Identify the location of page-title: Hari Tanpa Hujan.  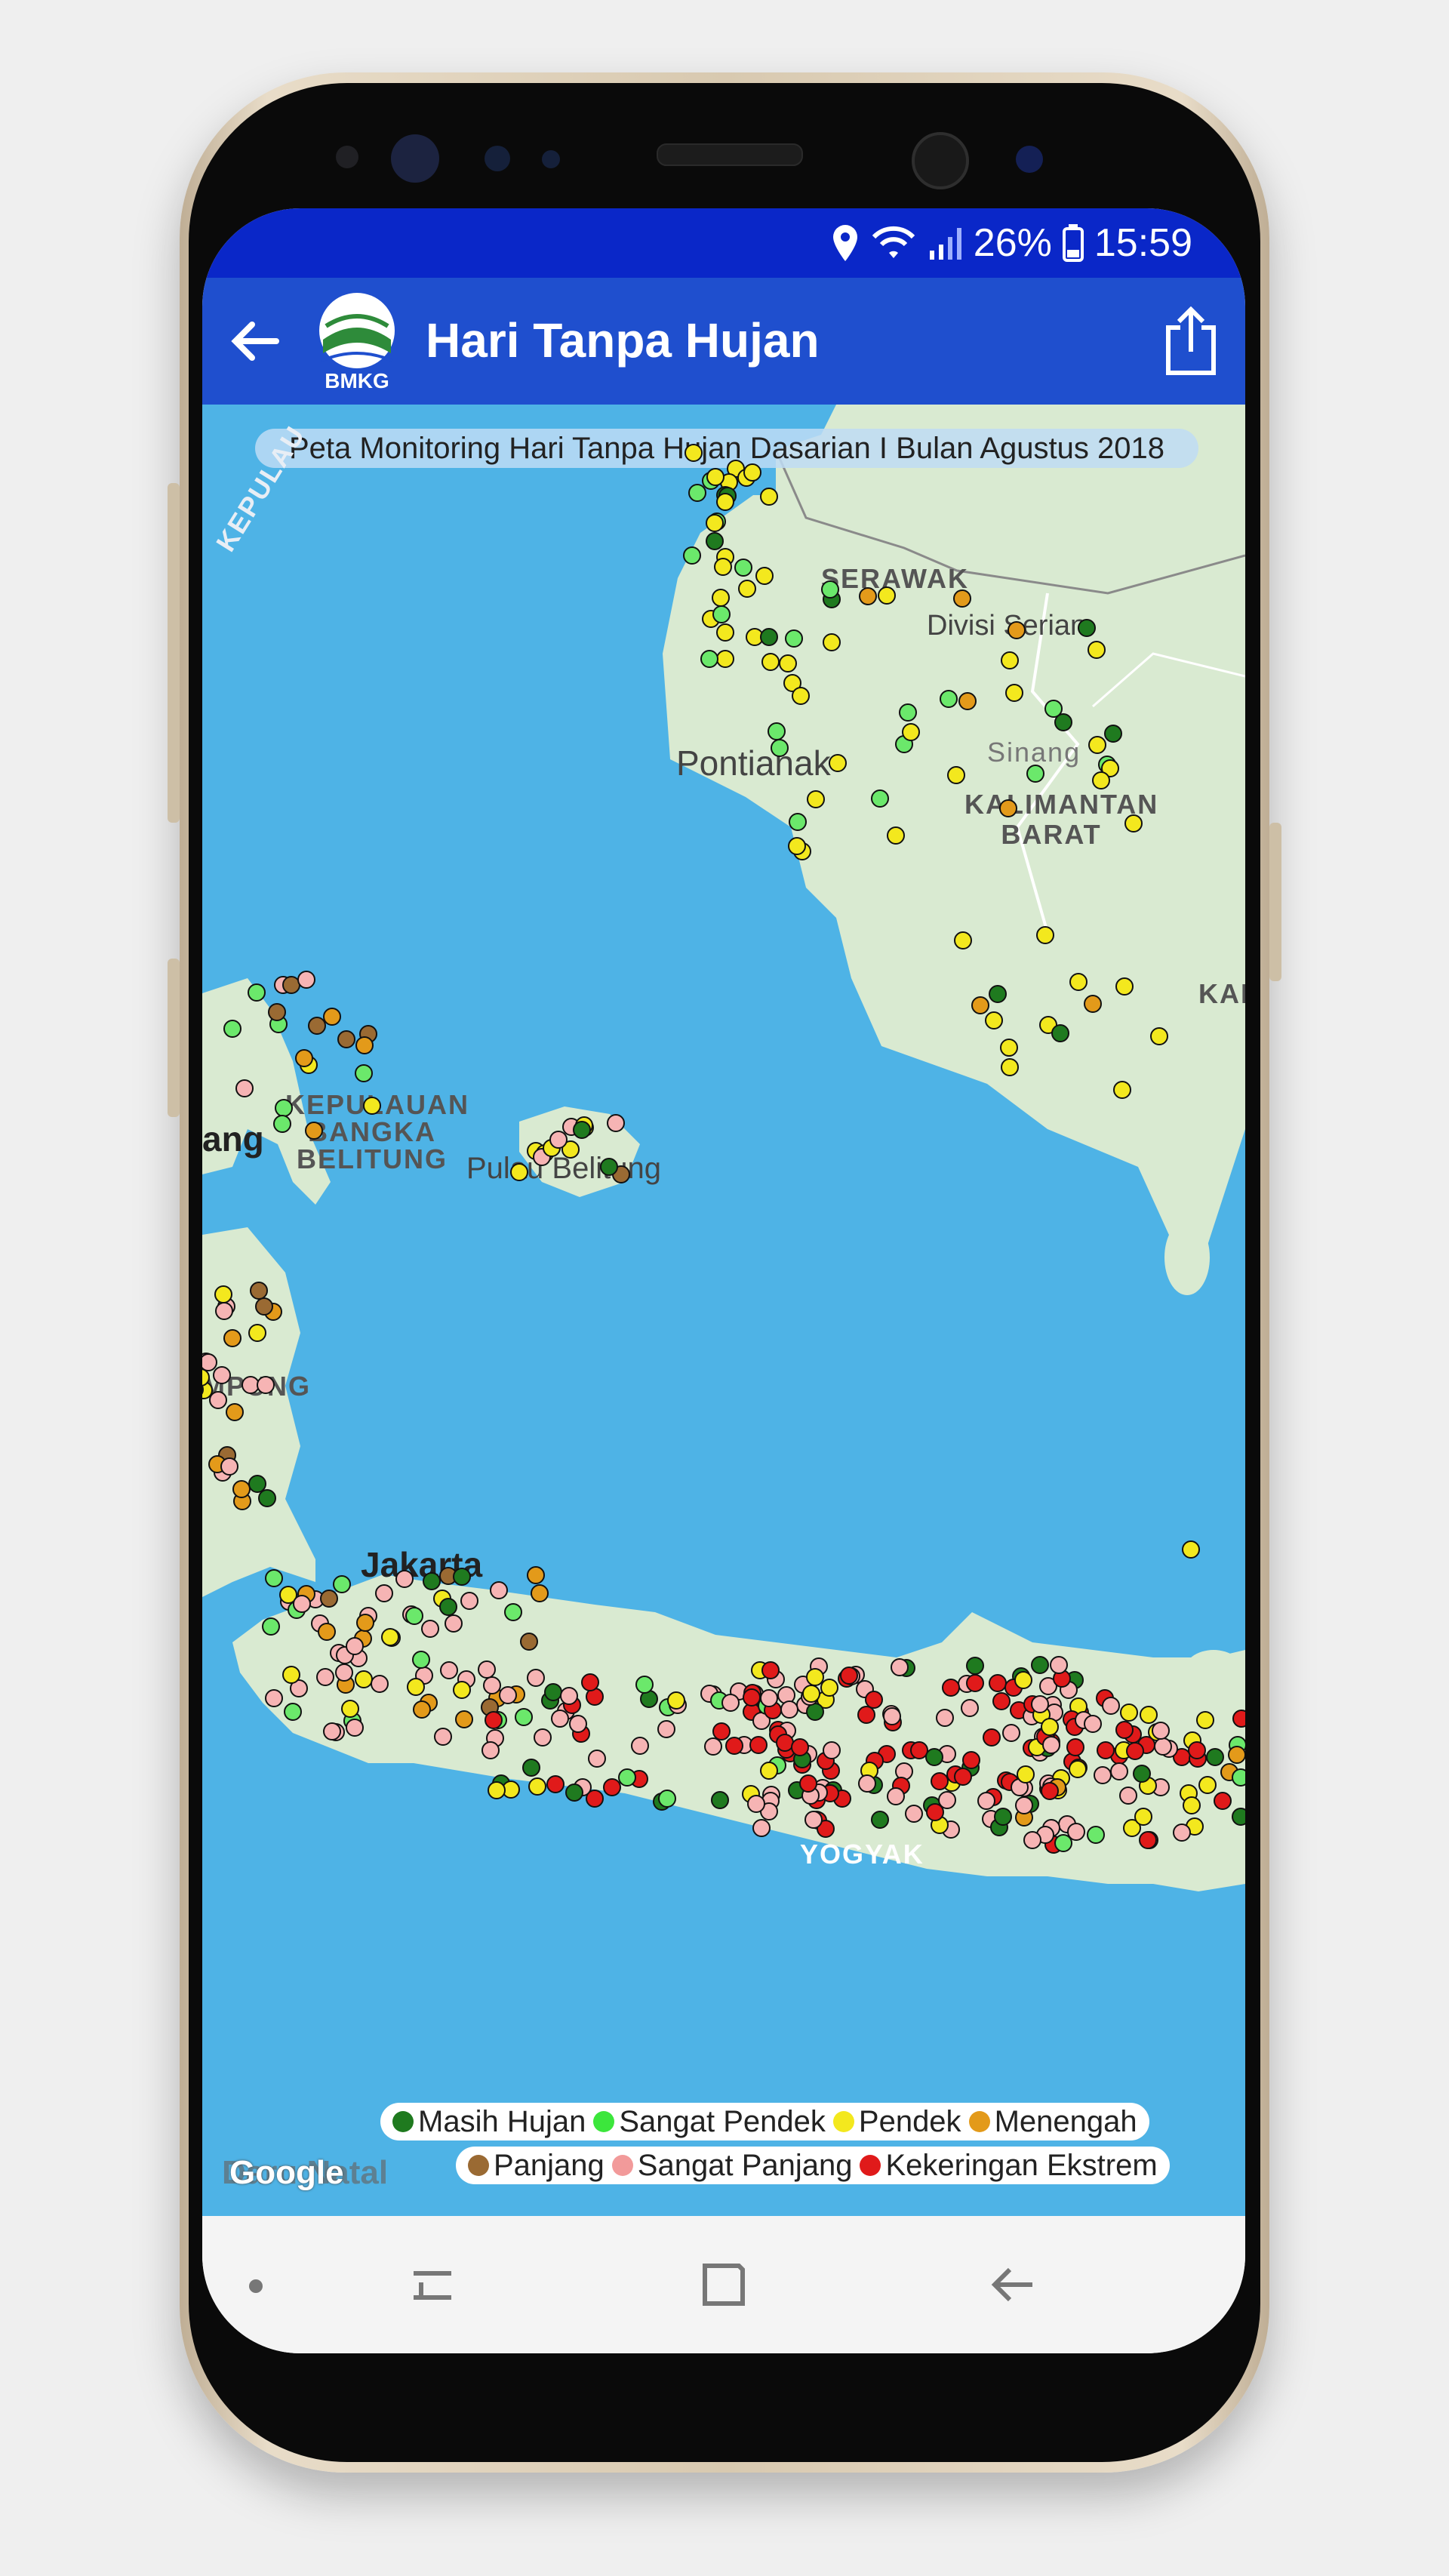
(623, 340).